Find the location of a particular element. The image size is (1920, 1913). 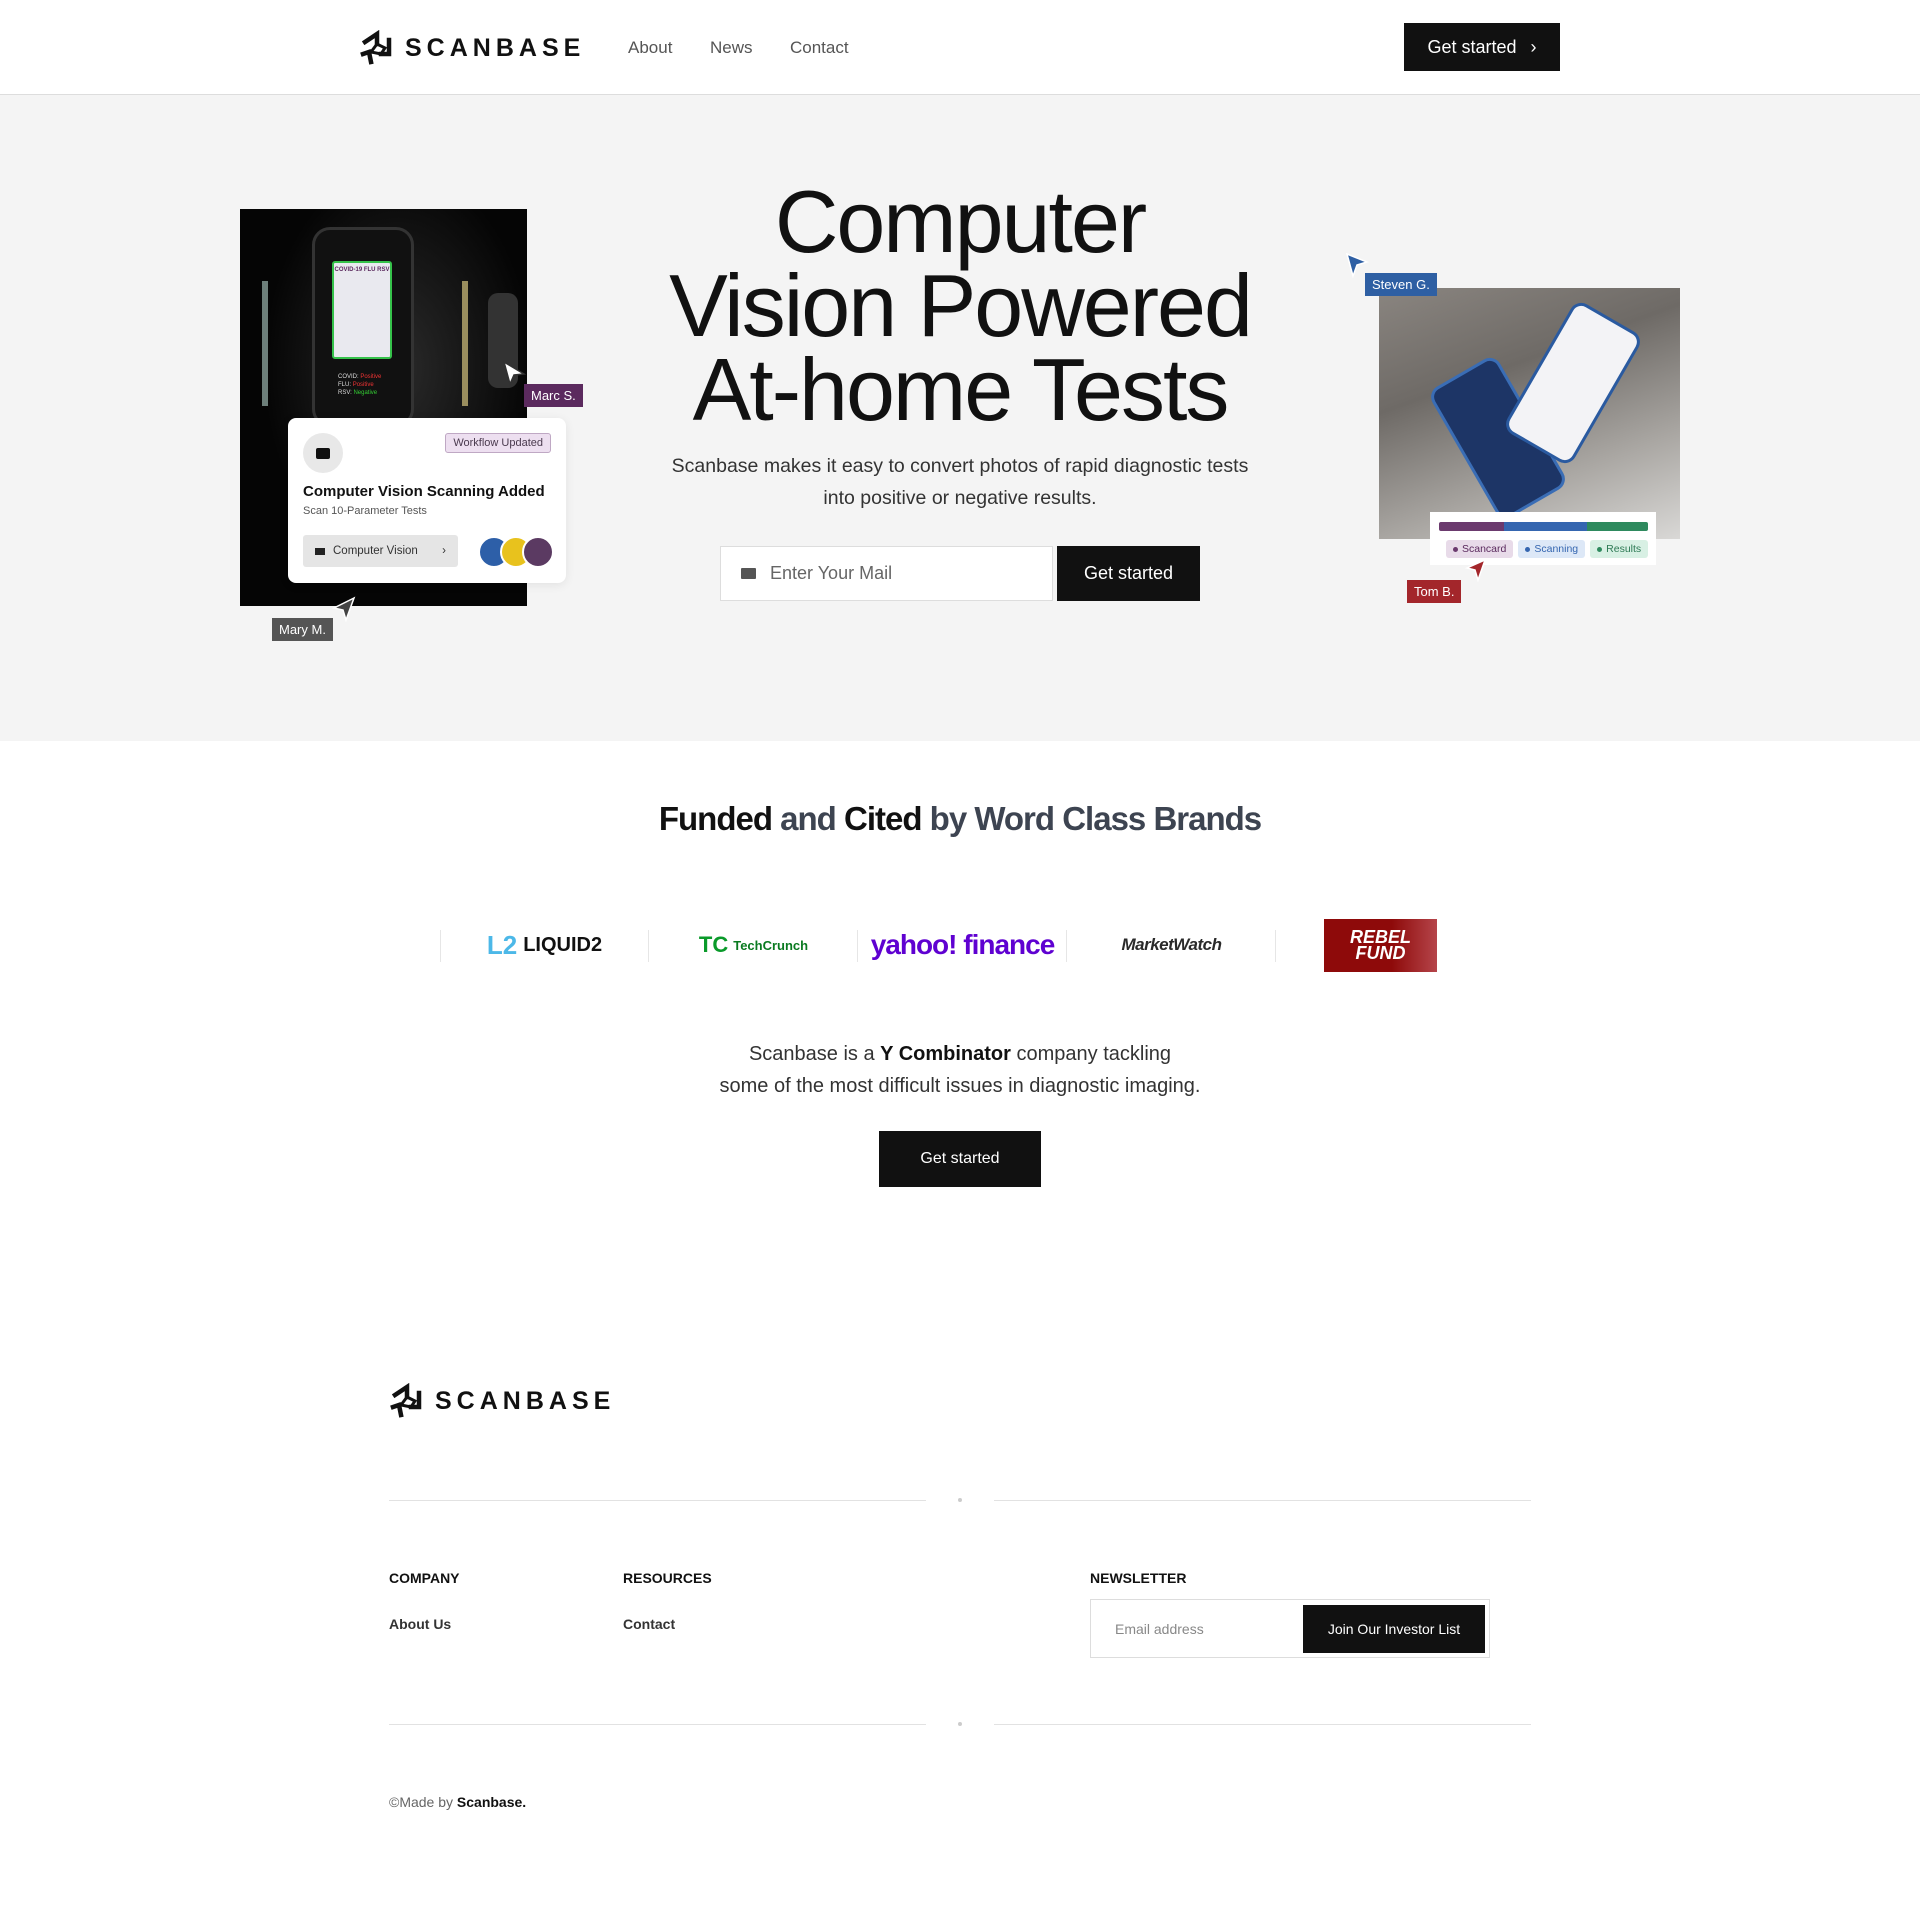

logo-liquid2: L2 LIQUID2 is located at coordinates (544, 944).